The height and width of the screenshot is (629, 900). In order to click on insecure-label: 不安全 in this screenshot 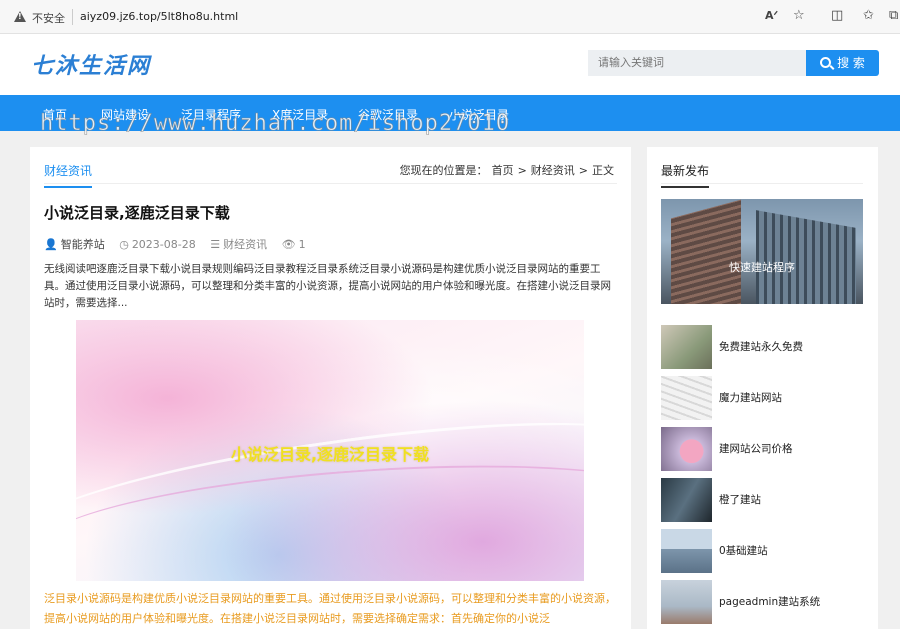, I will do `click(48, 18)`.